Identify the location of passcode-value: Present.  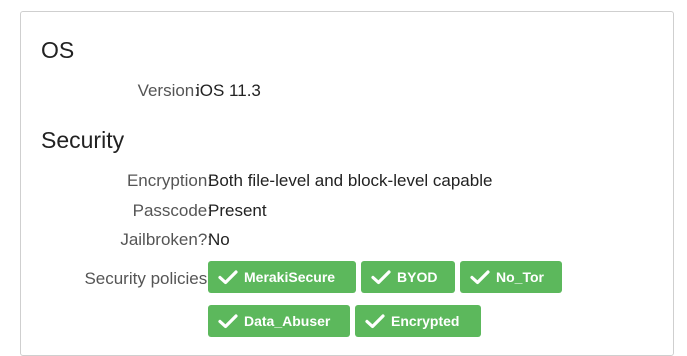
(237, 210).